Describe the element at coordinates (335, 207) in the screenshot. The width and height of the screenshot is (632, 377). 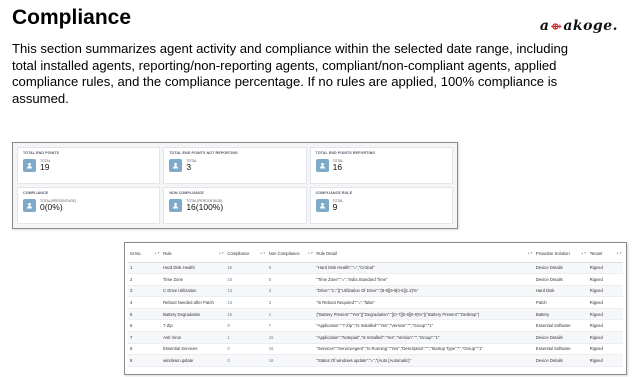
I see `card-value: 9` at that location.